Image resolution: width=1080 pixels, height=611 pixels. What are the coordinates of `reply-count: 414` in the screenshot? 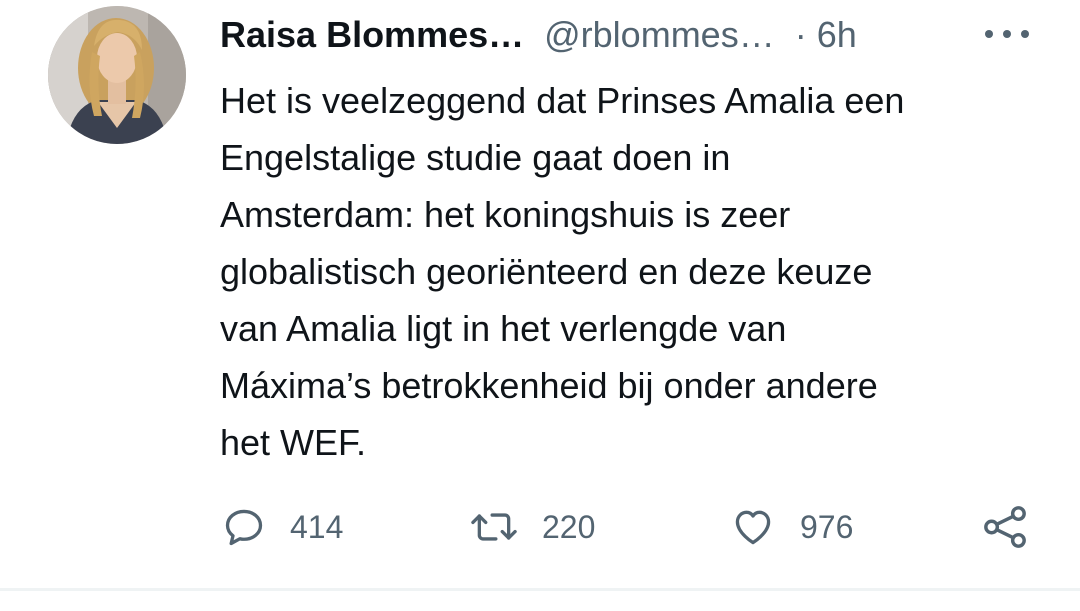 It's located at (317, 526).